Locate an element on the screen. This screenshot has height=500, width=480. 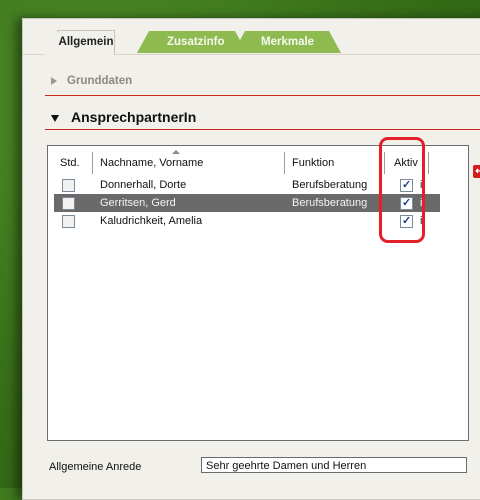
tab-zusatzinfo: Zusatzinfo is located at coordinates (192, 42).